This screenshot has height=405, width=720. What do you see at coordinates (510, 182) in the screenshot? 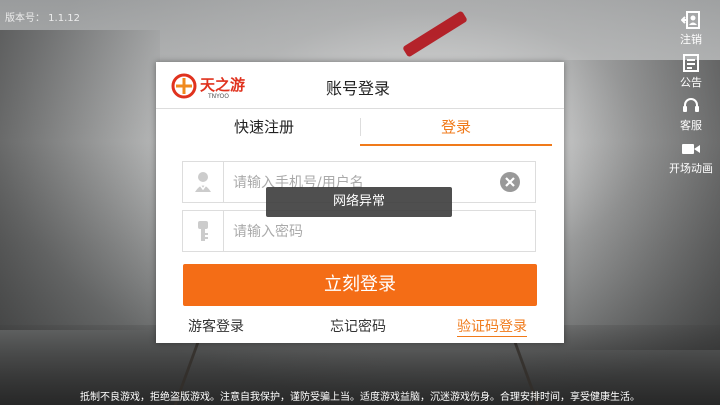
I see `clear-input-icon` at bounding box center [510, 182].